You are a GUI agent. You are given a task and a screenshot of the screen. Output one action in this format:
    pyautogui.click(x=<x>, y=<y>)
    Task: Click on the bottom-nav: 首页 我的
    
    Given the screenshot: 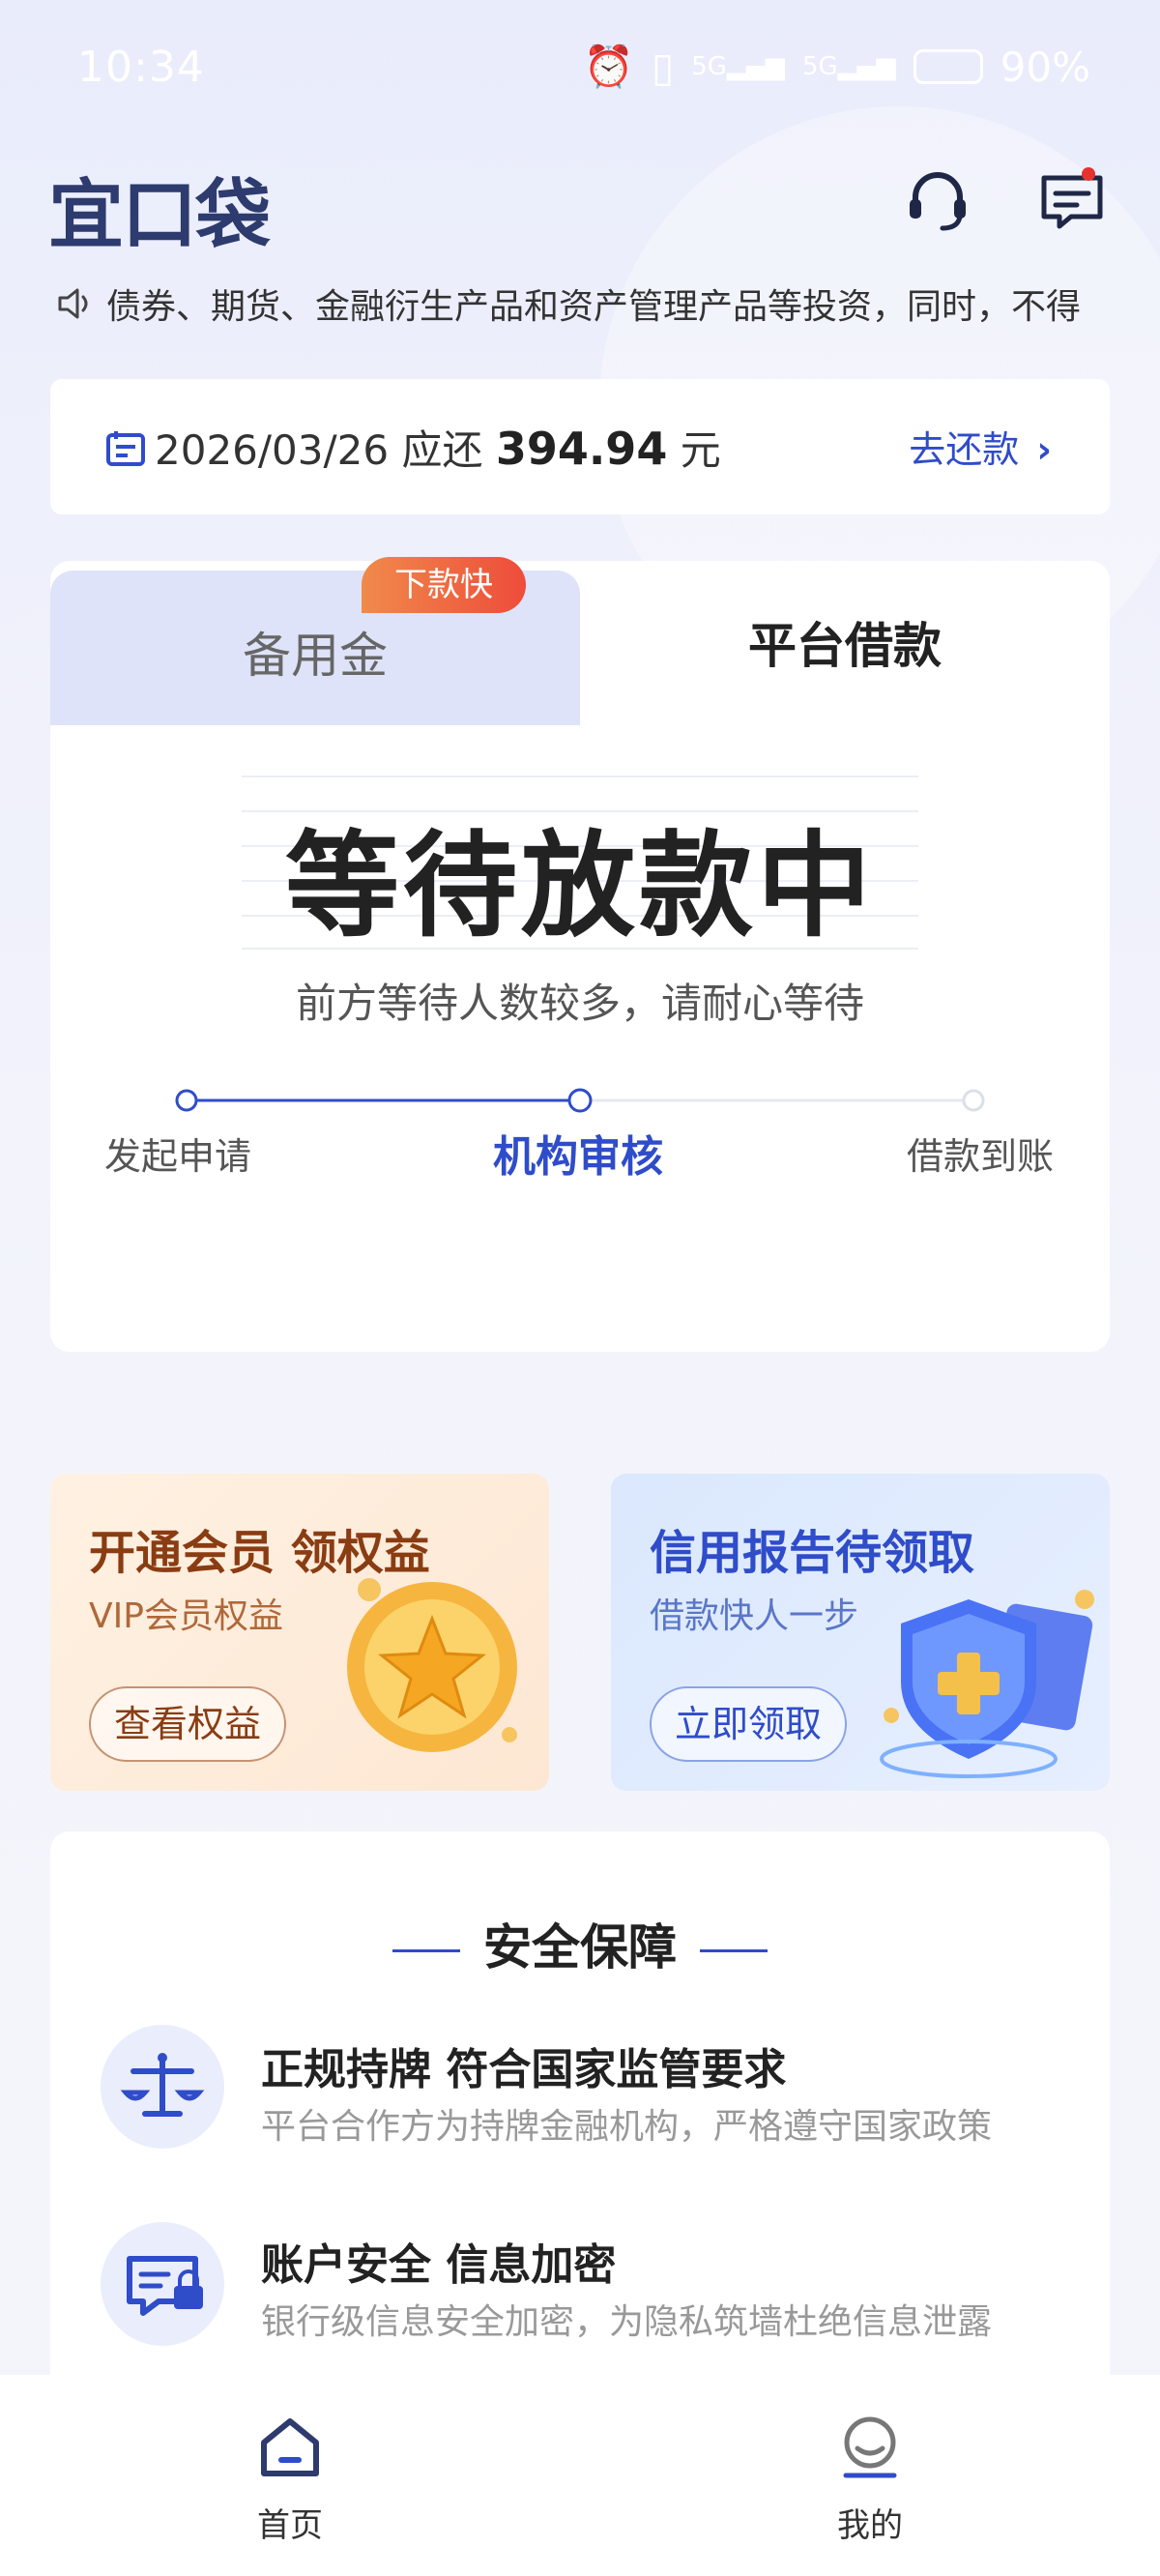 What is the action you would take?
    pyautogui.click(x=580, y=2475)
    